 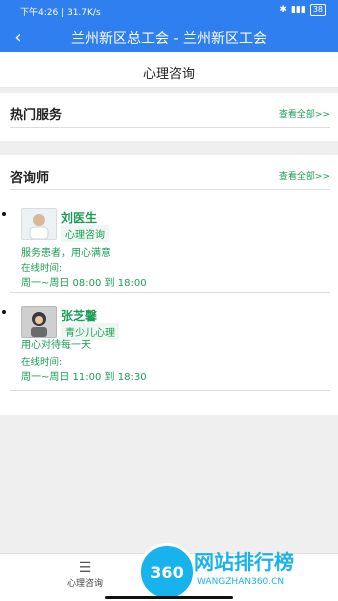 I want to click on consultant-avatar-icon, so click(x=39, y=324).